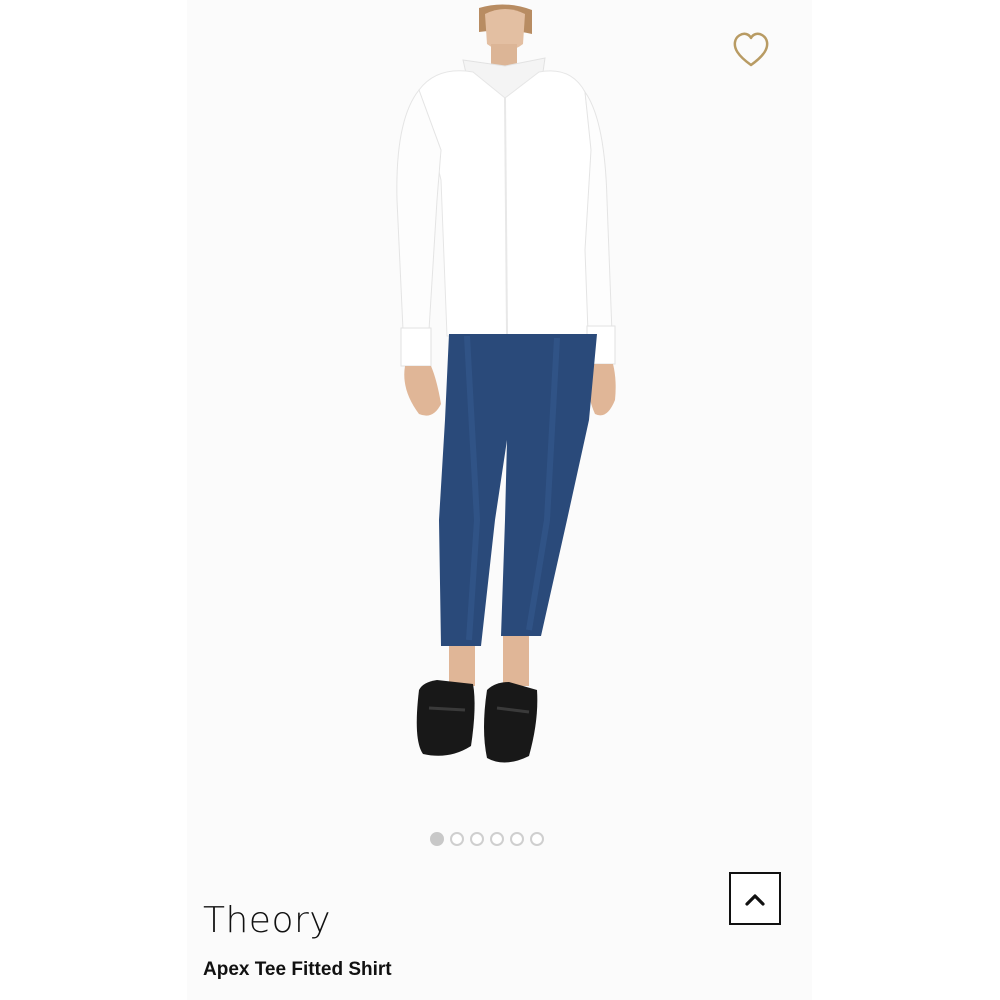 The height and width of the screenshot is (1000, 1000). What do you see at coordinates (267, 920) in the screenshot?
I see `product-brand: Theory` at bounding box center [267, 920].